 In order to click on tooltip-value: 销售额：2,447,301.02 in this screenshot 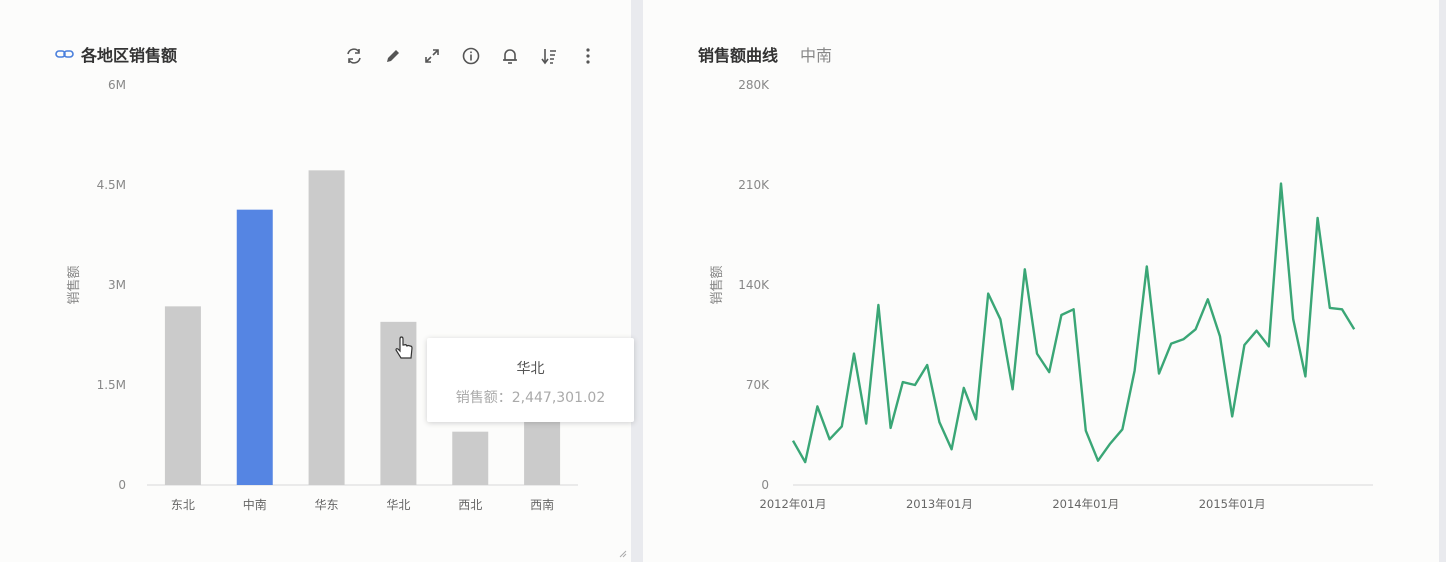, I will do `click(530, 398)`.